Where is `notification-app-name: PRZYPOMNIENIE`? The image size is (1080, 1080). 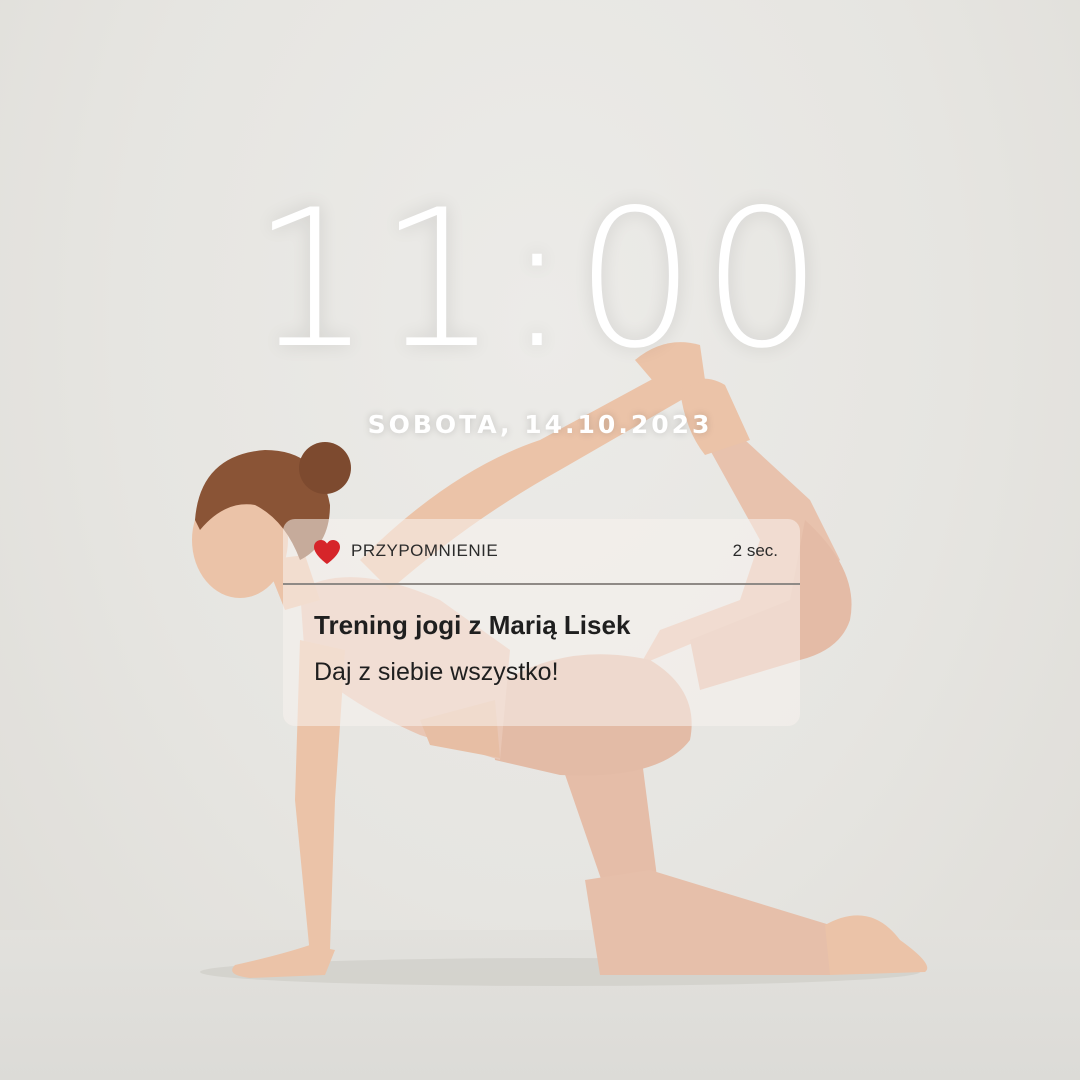 notification-app-name: PRZYPOMNIENIE is located at coordinates (425, 550).